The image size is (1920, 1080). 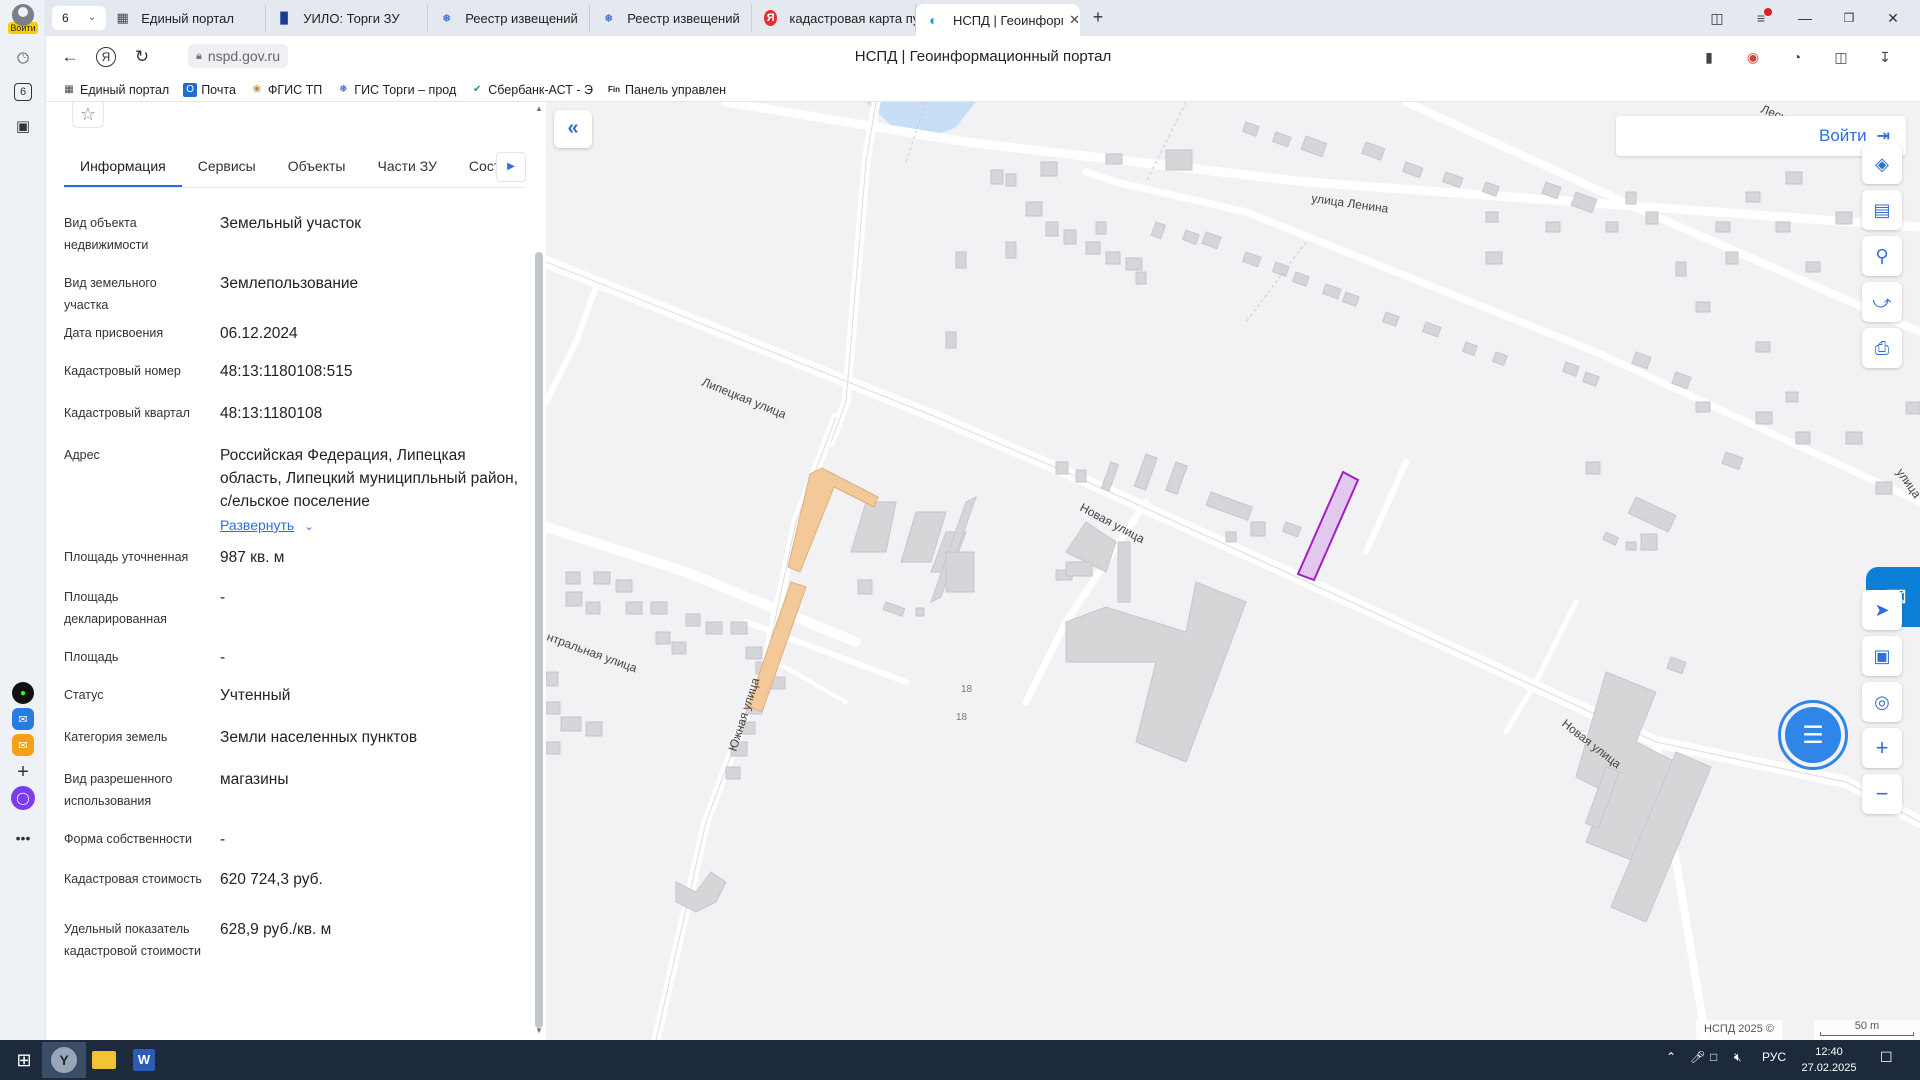 I want to click on profile-avatar: Войти, so click(x=23, y=22).